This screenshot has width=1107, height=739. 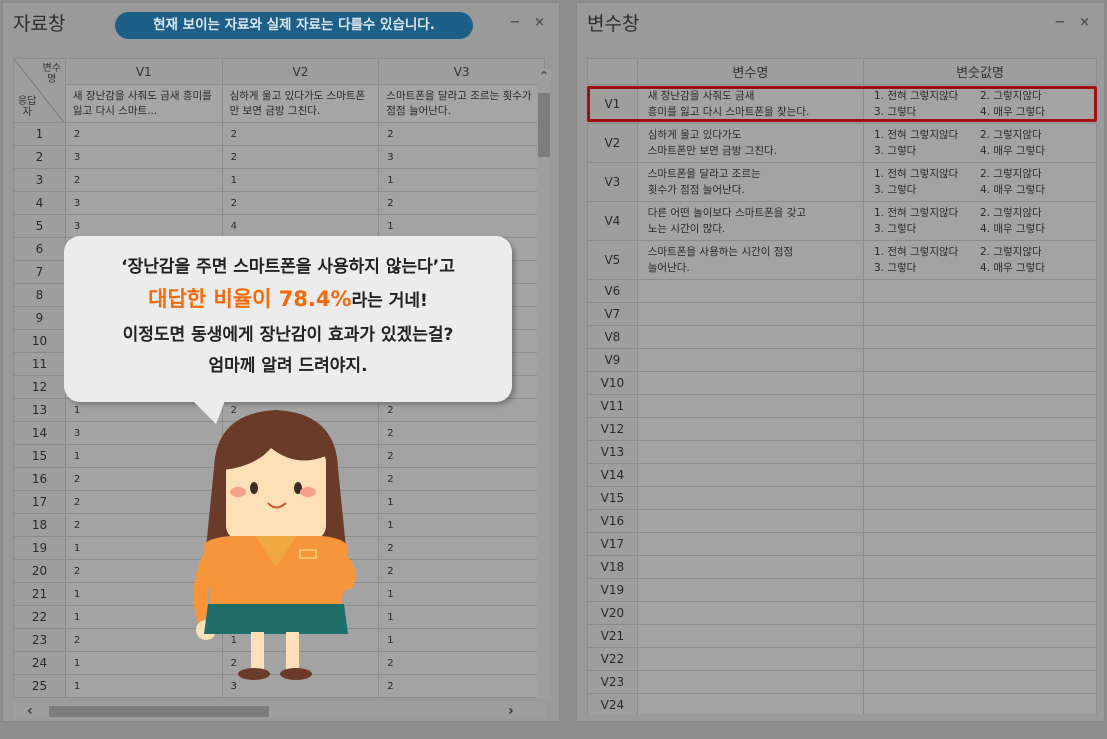 What do you see at coordinates (39, 686) in the screenshot?
I see `row-number: 25` at bounding box center [39, 686].